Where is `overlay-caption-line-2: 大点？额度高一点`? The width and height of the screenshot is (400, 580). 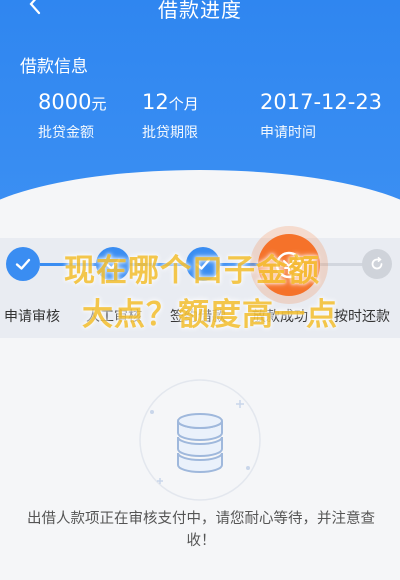 overlay-caption-line-2: 大点？额度高一点 is located at coordinates (210, 315).